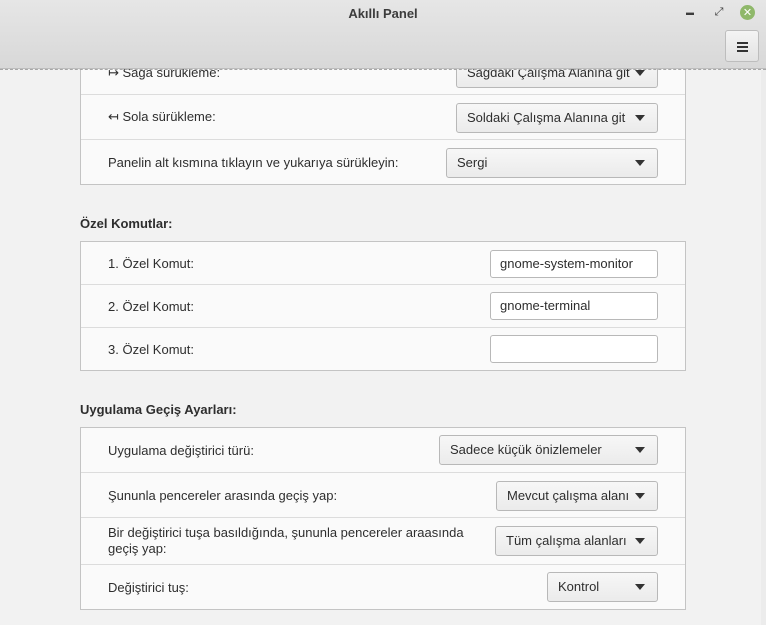 This screenshot has height=625, width=766. What do you see at coordinates (546, 117) in the screenshot?
I see `drag-left-value: Soldaki Çalışma Alanına git` at bounding box center [546, 117].